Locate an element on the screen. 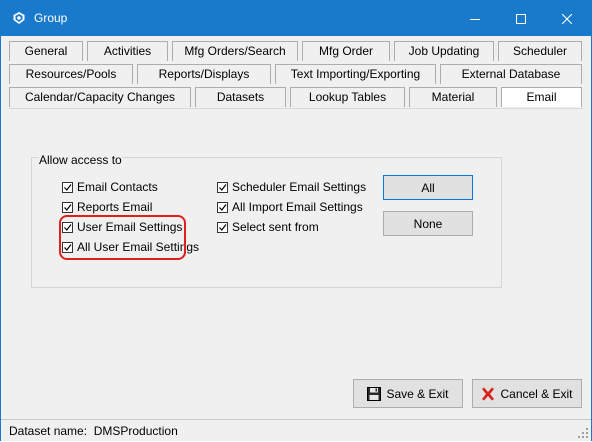  cancel-exit-button: Cancel & Exit is located at coordinates (527, 393).